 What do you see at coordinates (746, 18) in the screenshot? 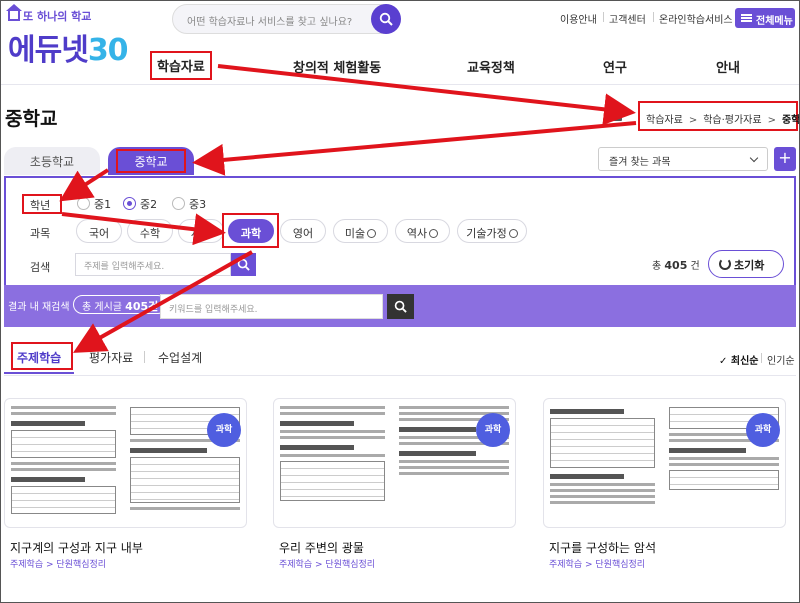
I see `hamburger-icon` at bounding box center [746, 18].